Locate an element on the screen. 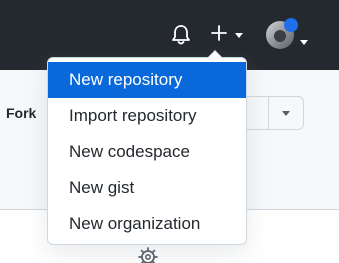  menu-item-new-organization: New organization is located at coordinates (147, 224).